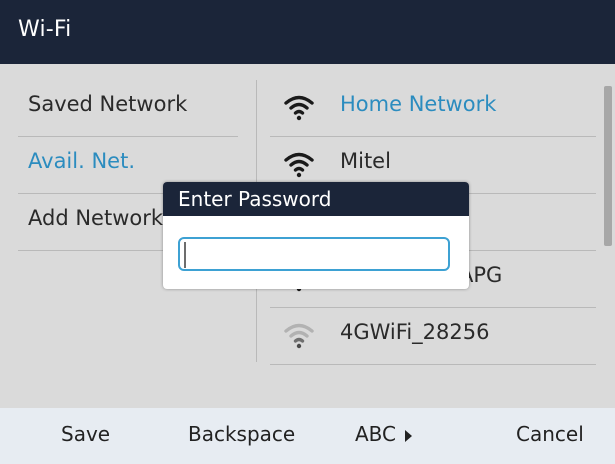  Describe the element at coordinates (409, 435) in the screenshot. I see `arrow-right-icon` at that location.